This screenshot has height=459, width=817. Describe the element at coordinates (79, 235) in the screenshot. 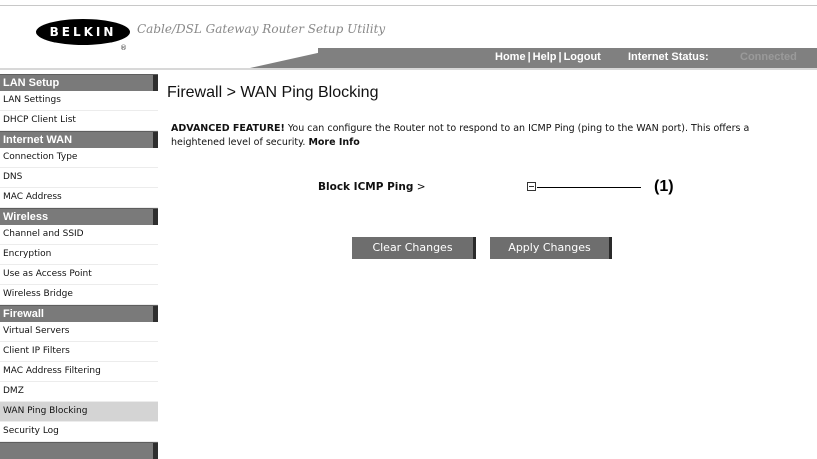

I see `sidebar-item-channel-ssid: Channel and SSID` at that location.